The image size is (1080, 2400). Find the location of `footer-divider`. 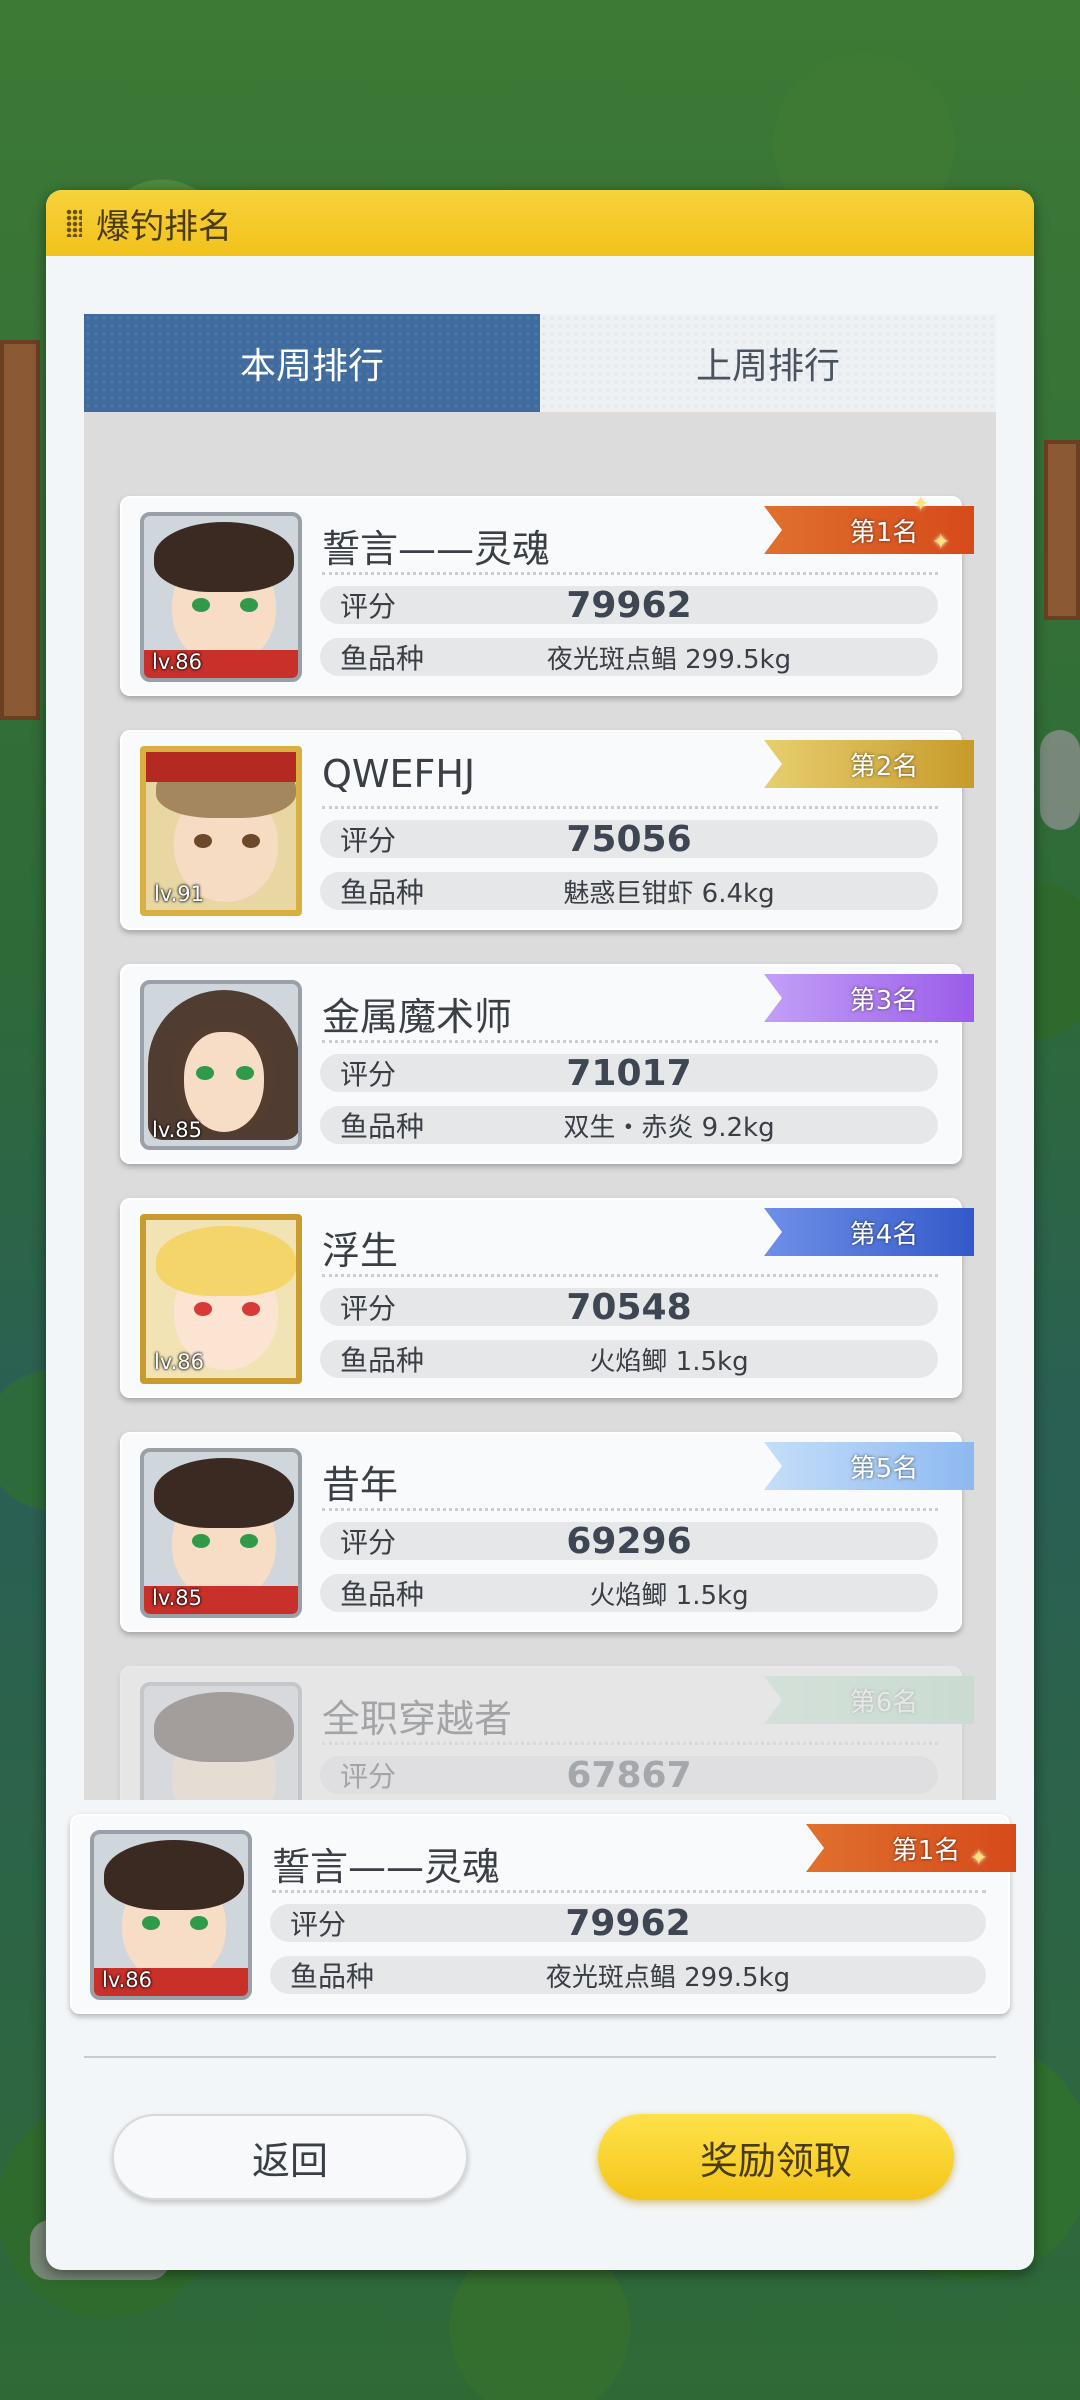

footer-divider is located at coordinates (540, 2057).